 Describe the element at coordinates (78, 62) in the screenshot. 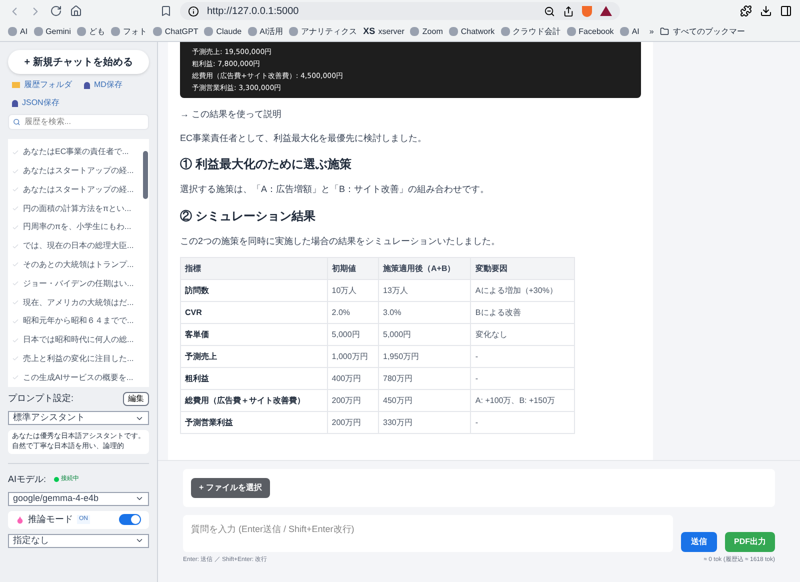

I see `new-chat-button: + 新規チャットを始める` at that location.